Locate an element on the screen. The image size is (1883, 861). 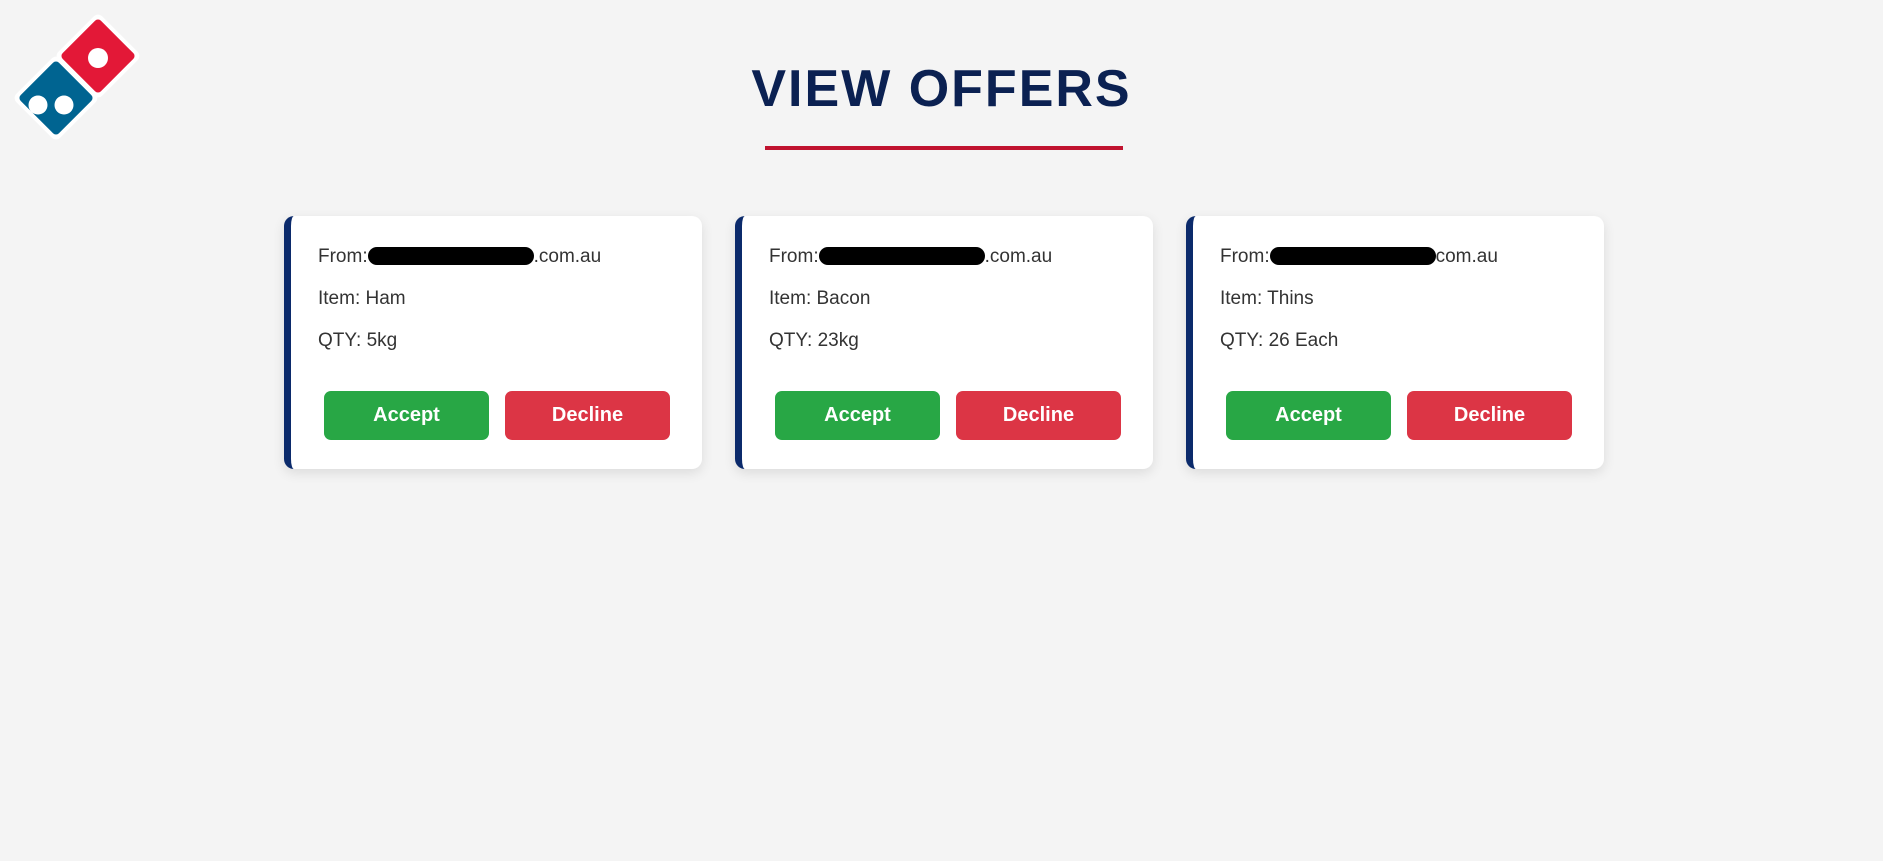
offer-from-domain: com.au is located at coordinates (1466, 256).